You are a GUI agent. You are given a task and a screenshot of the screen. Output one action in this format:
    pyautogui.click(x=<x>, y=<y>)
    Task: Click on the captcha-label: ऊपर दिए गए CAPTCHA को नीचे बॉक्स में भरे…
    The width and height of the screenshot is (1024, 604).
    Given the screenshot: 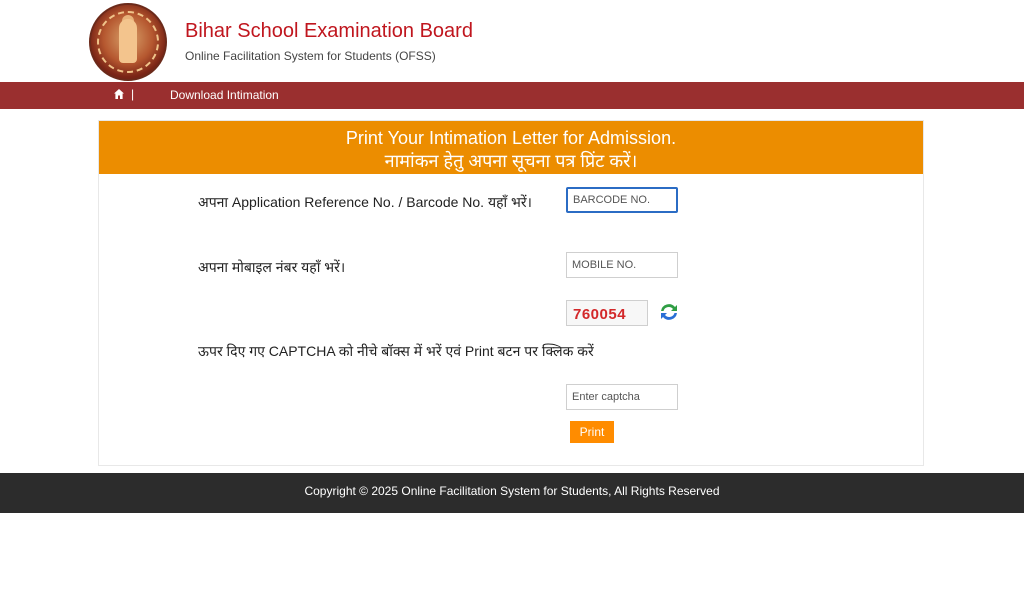 What is the action you would take?
    pyautogui.click(x=396, y=351)
    